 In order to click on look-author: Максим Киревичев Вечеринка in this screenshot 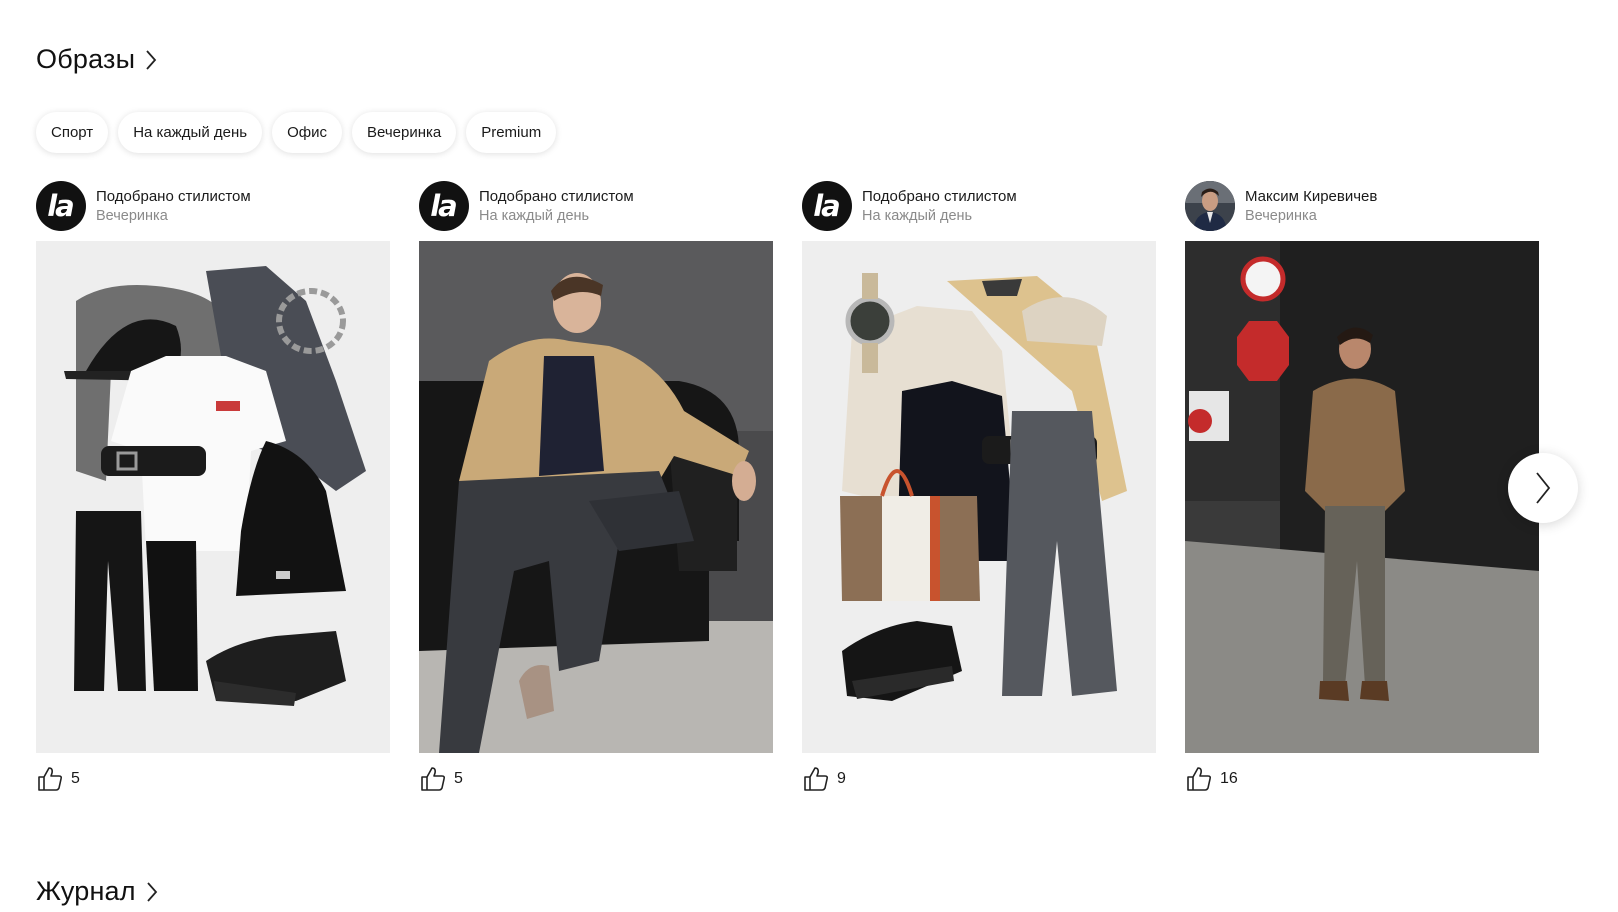, I will do `click(1362, 206)`.